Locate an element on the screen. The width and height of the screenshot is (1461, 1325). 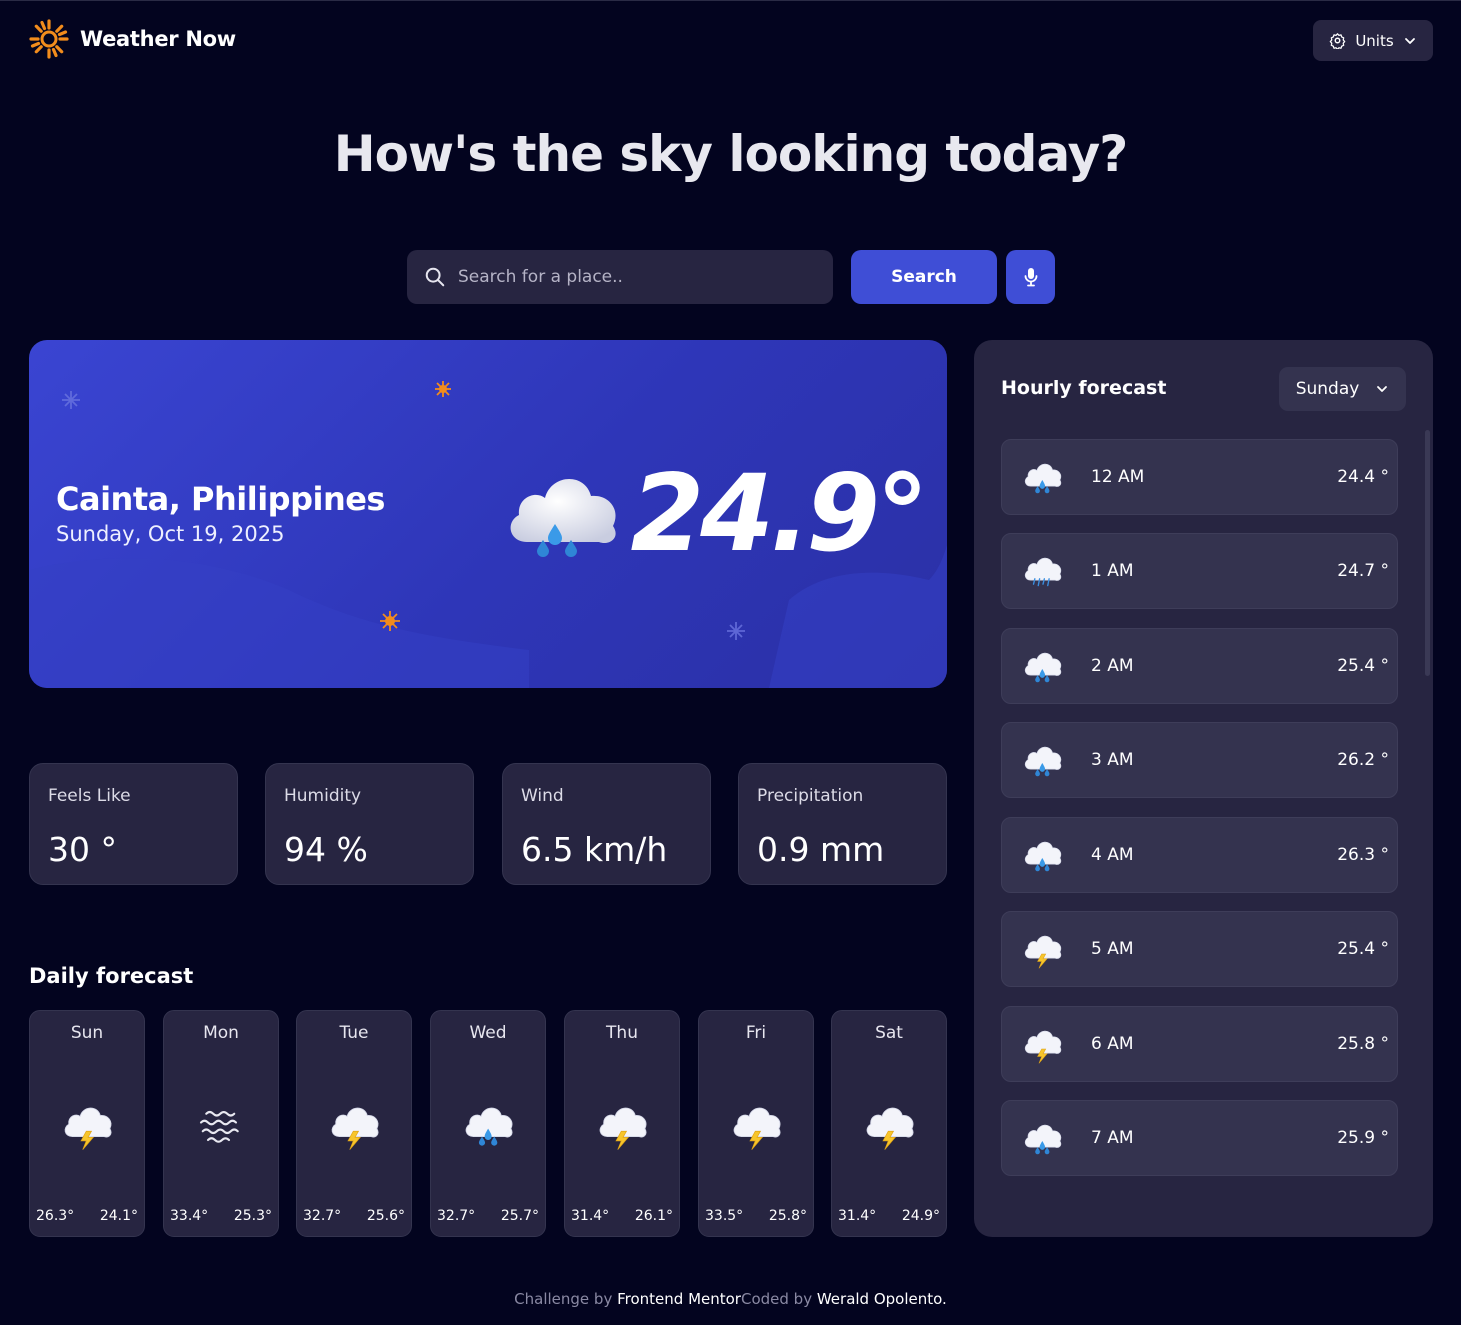
voice-search-button is located at coordinates (1030, 277).